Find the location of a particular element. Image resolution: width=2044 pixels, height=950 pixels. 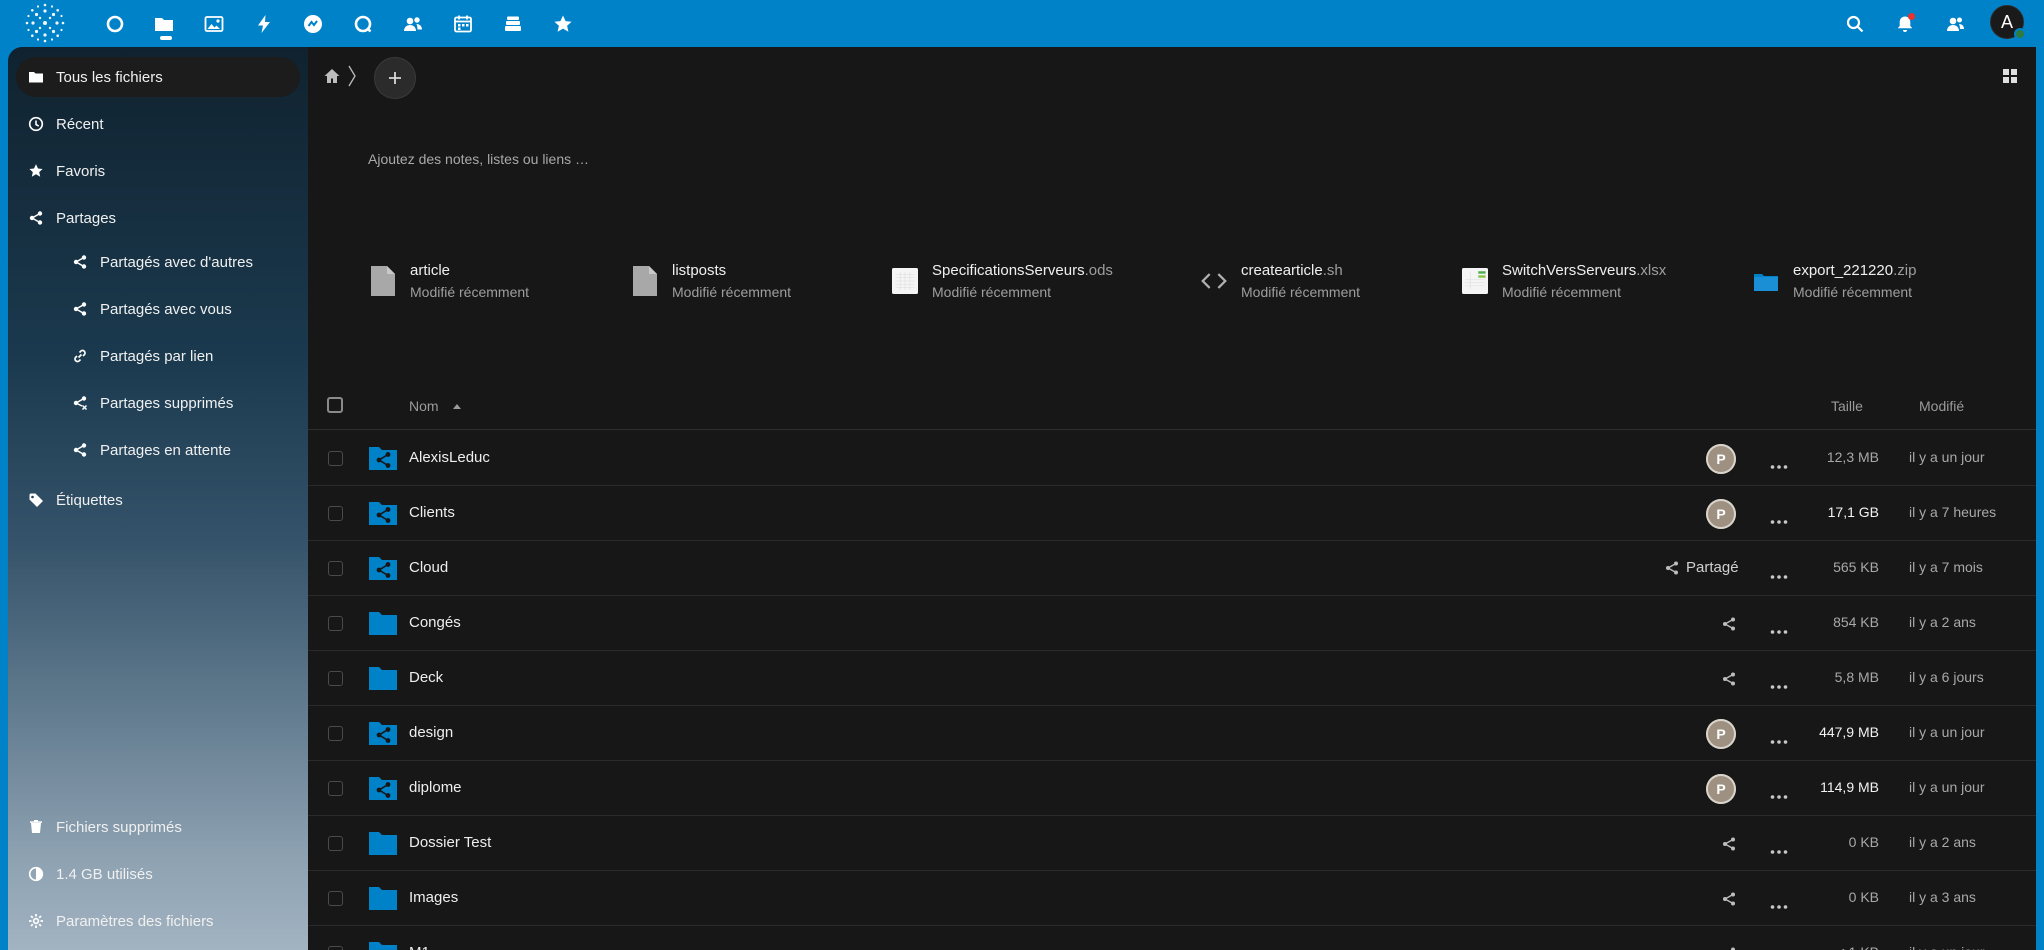

select-all-checkbox is located at coordinates (335, 405).